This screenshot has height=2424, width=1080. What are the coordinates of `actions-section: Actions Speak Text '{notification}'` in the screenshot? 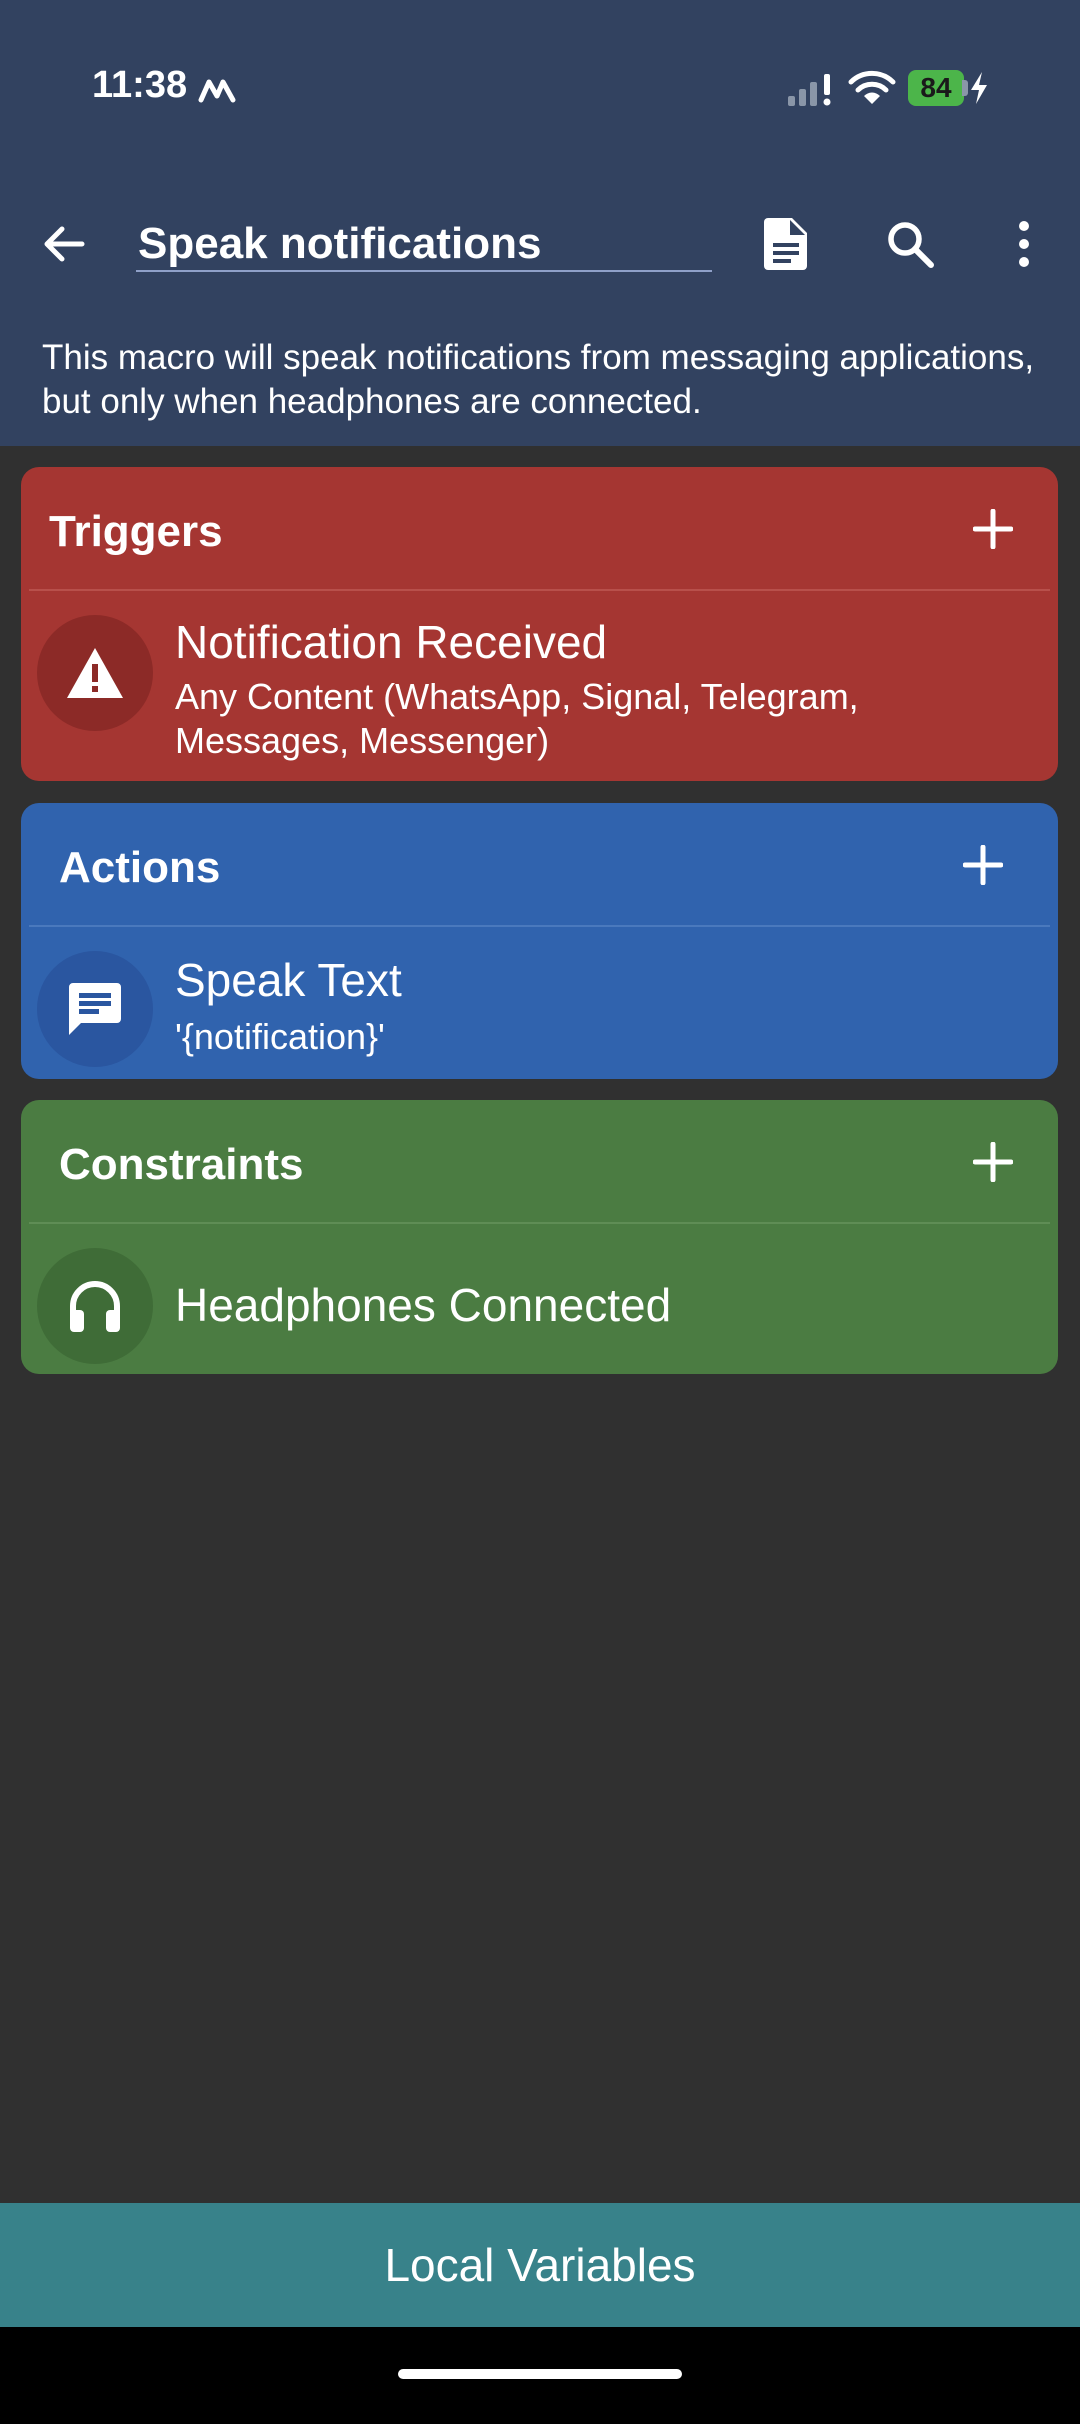 It's located at (539, 941).